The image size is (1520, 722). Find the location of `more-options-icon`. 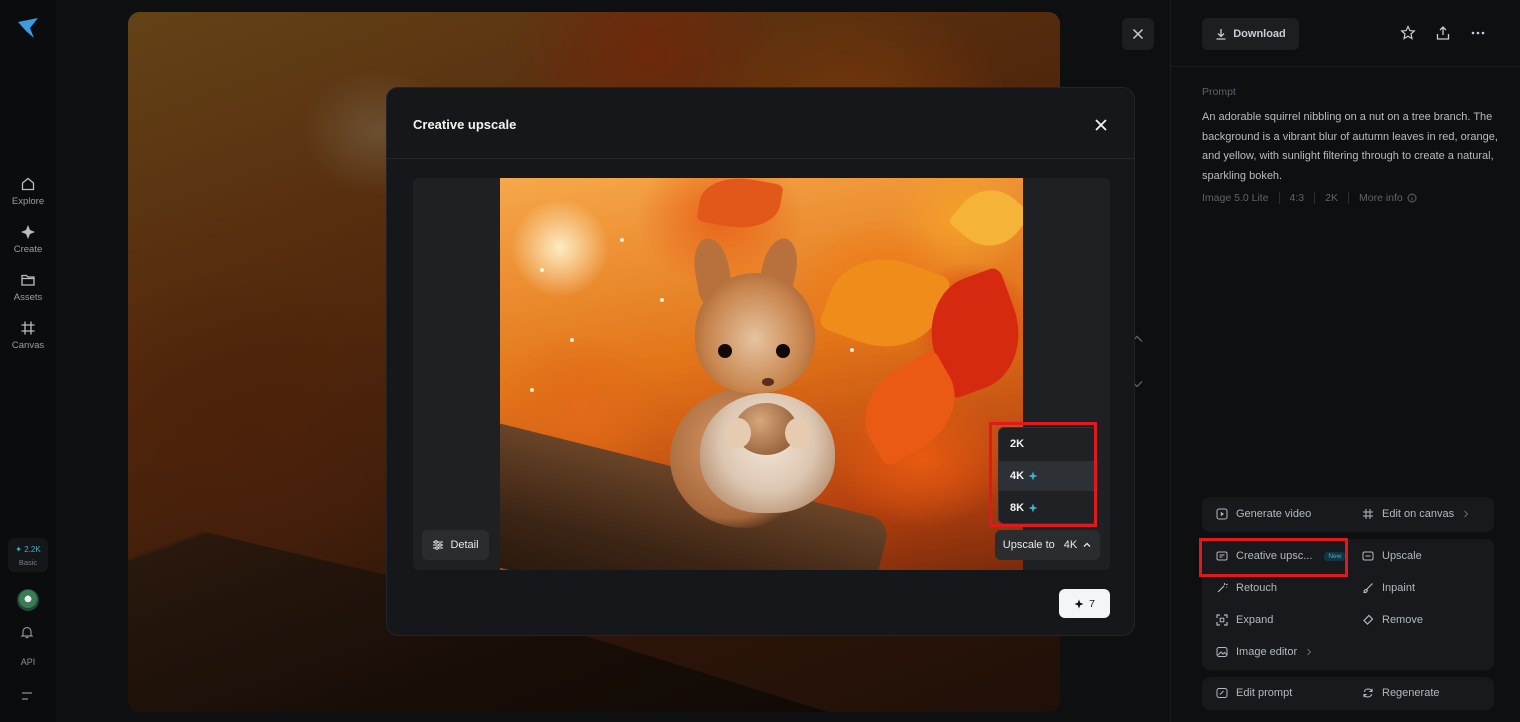

more-options-icon is located at coordinates (1478, 33).